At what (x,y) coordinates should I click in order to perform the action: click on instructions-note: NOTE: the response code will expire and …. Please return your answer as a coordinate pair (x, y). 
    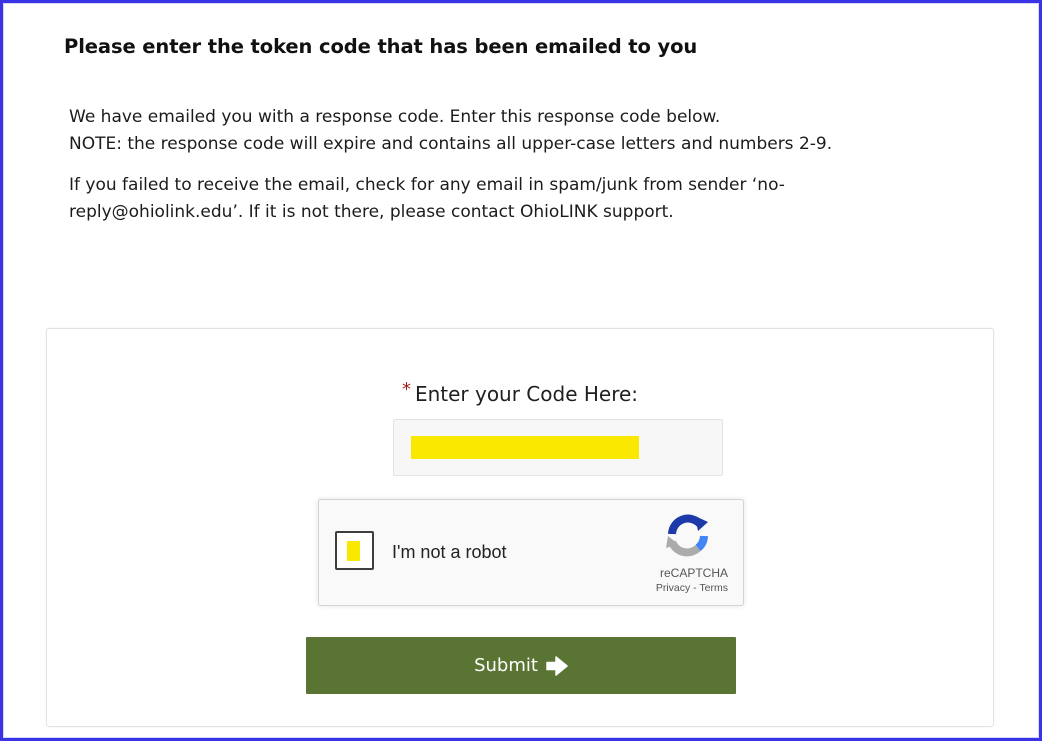
    Looking at the image, I should click on (451, 144).